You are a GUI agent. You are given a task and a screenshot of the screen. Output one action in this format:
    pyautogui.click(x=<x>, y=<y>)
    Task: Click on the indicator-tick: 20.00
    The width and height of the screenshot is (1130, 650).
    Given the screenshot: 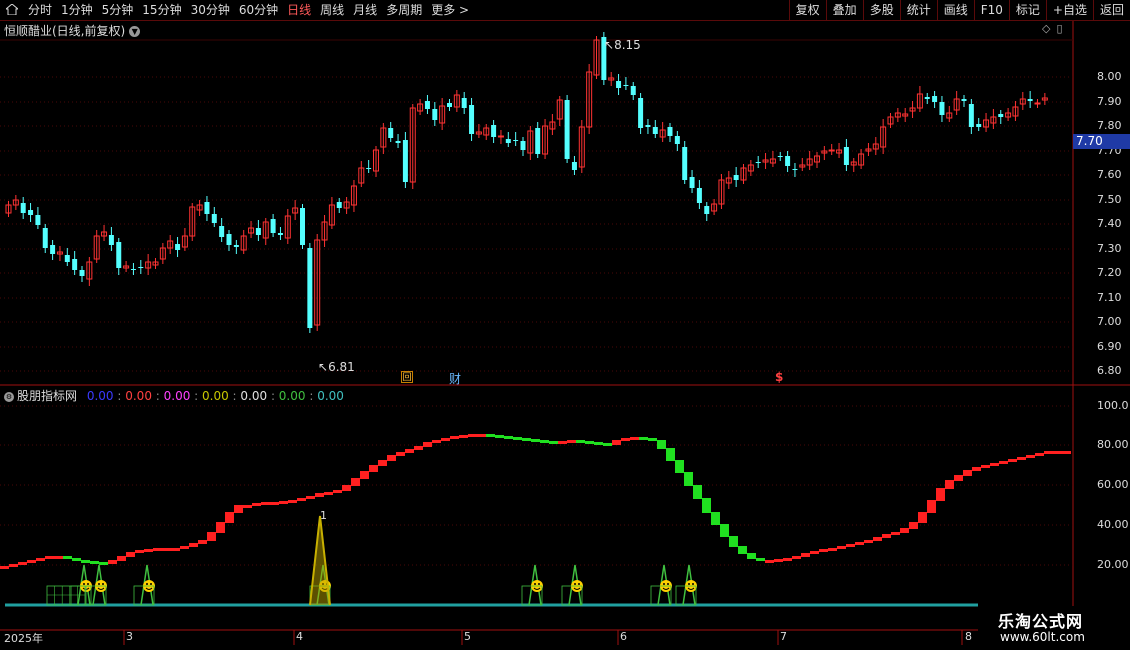 What is the action you would take?
    pyautogui.click(x=1113, y=564)
    